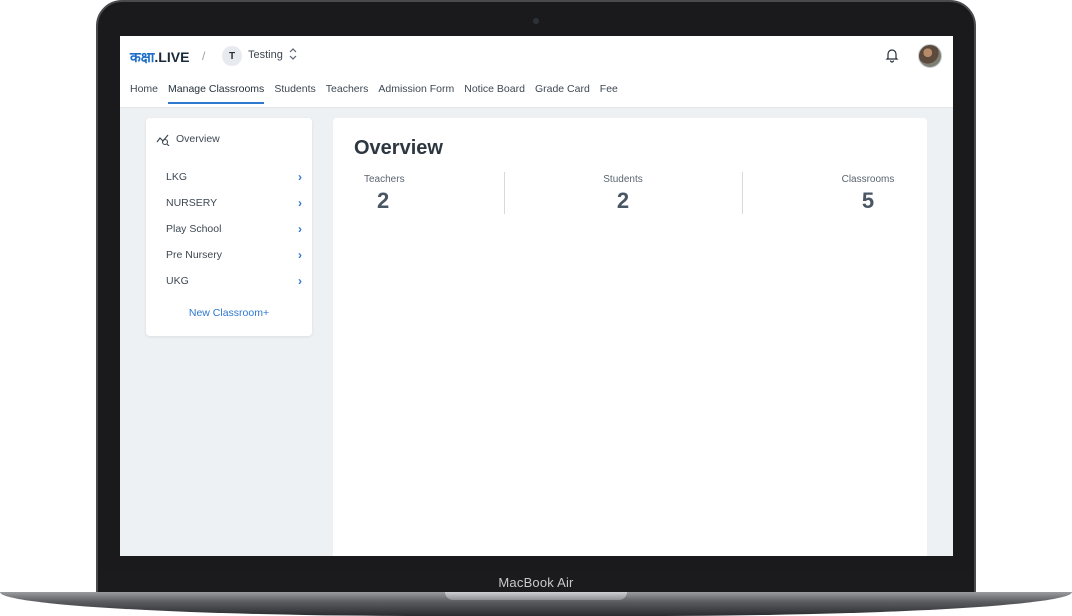  I want to click on class-label: Play School, so click(194, 229).